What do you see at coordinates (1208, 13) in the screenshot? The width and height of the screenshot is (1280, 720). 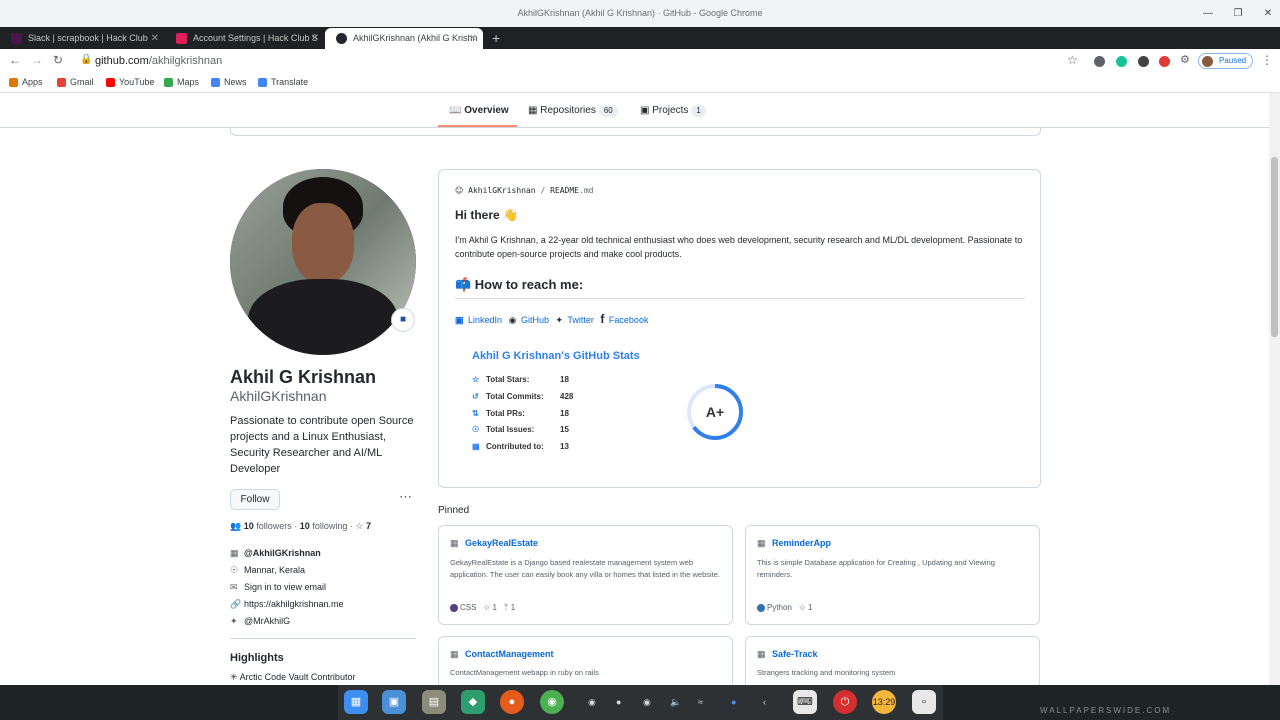 I see `minimize-icon: —` at bounding box center [1208, 13].